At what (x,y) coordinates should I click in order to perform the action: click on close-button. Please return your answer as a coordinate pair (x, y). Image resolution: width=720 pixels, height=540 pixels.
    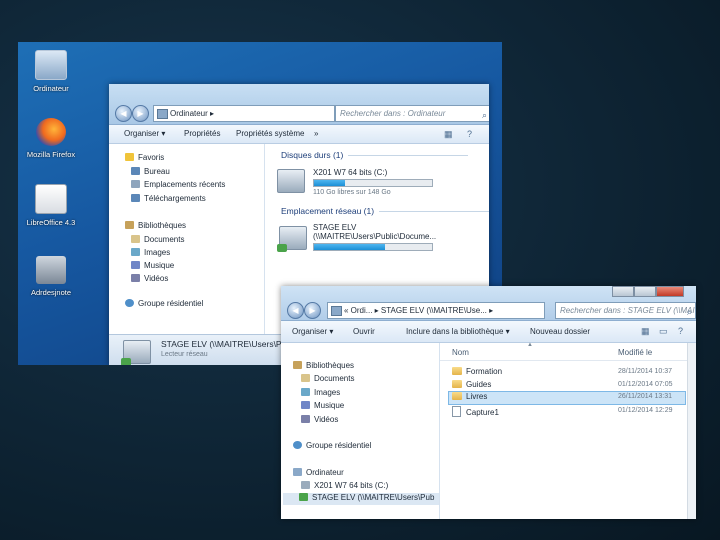
    Looking at the image, I should click on (670, 291).